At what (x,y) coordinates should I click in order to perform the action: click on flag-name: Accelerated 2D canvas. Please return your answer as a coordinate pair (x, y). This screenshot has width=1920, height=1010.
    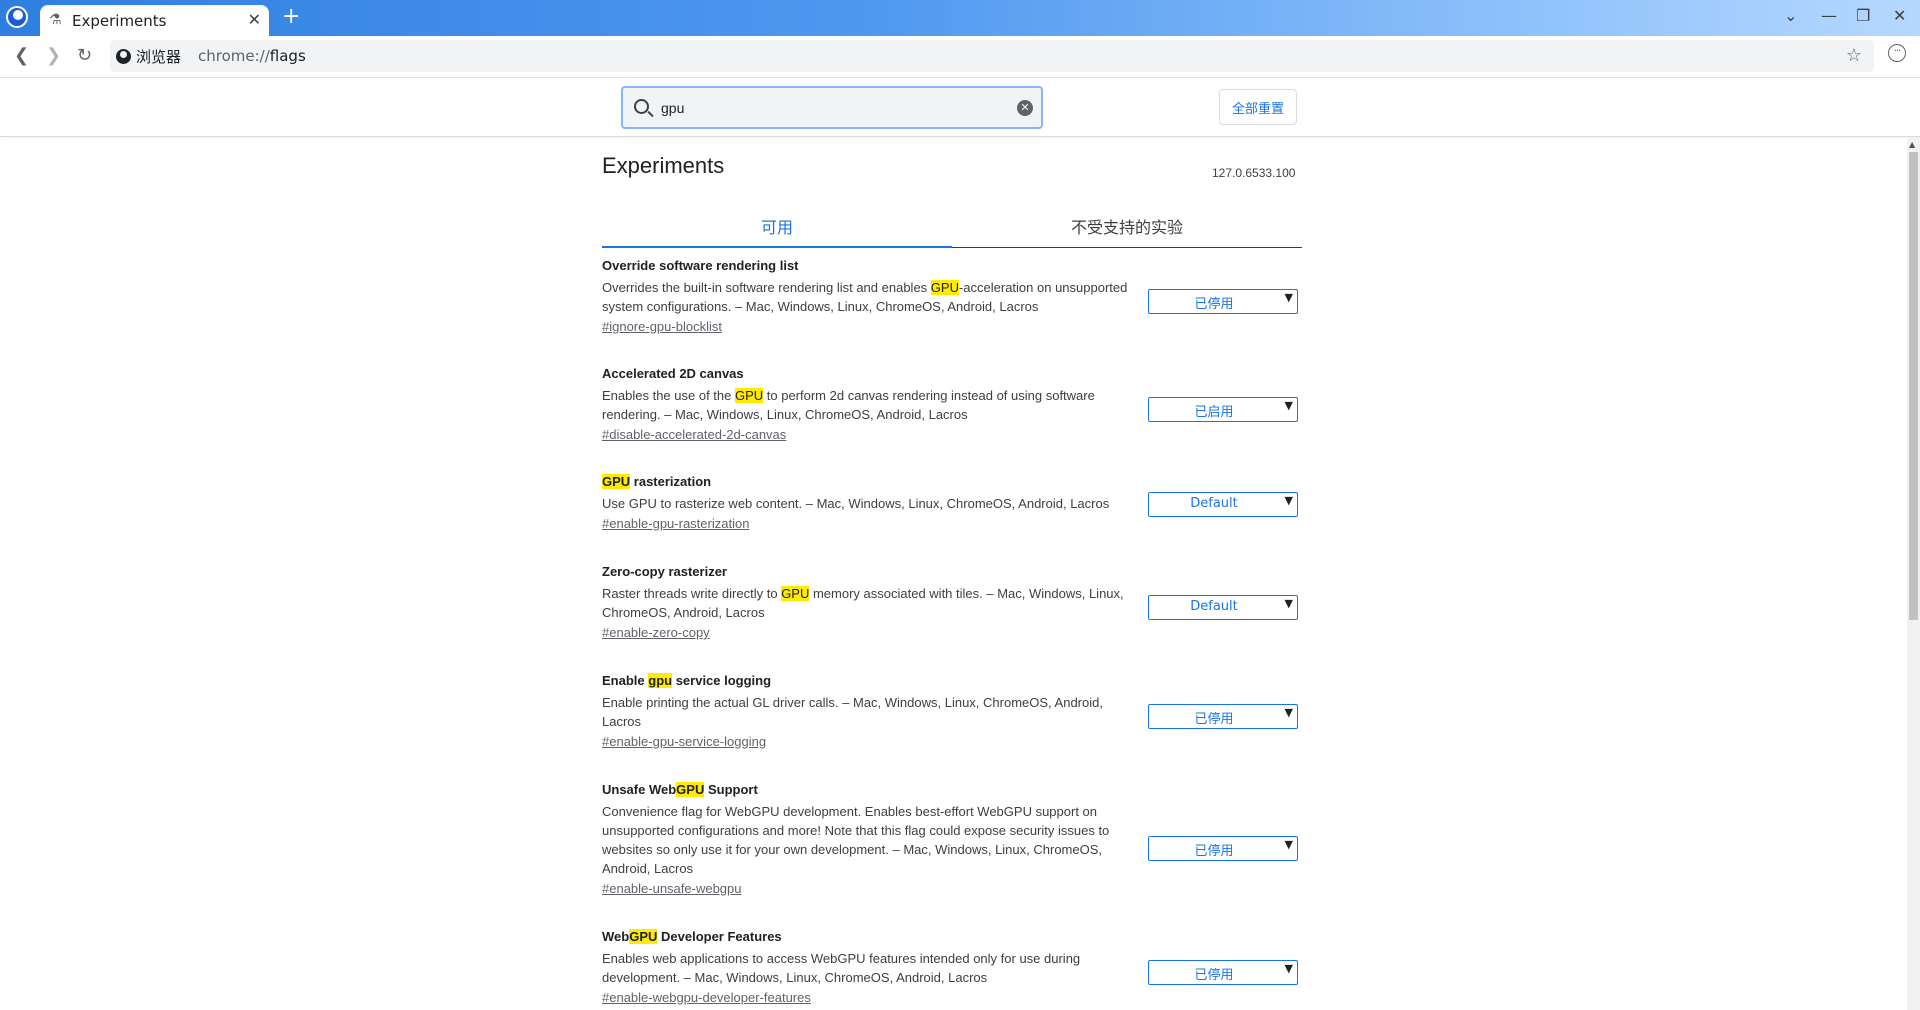
    Looking at the image, I should click on (952, 373).